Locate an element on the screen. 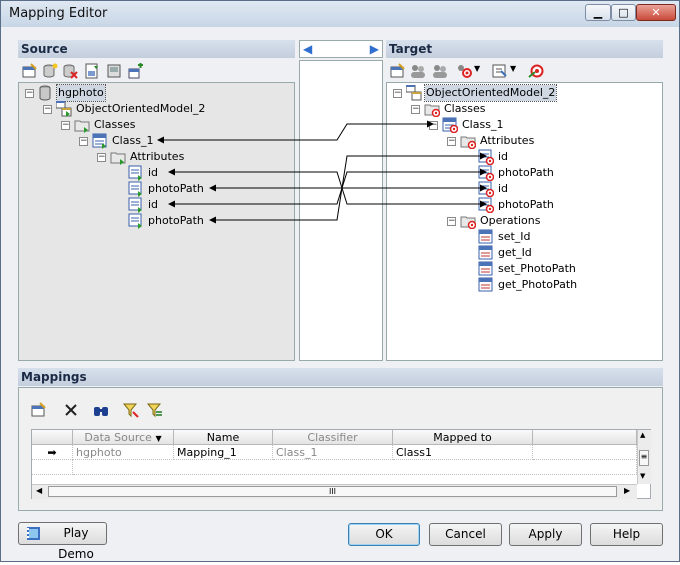  sort-dropdown-icon: ▼ is located at coordinates (158, 438).